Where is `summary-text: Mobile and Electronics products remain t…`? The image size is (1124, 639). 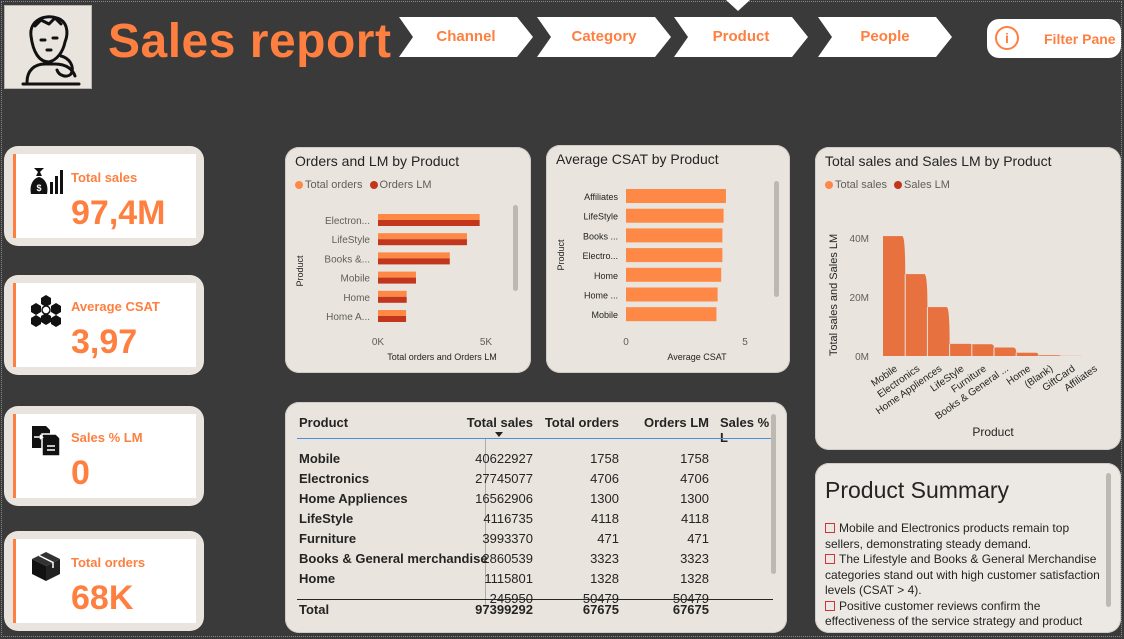 summary-text: Mobile and Electronics products remain t… is located at coordinates (967, 575).